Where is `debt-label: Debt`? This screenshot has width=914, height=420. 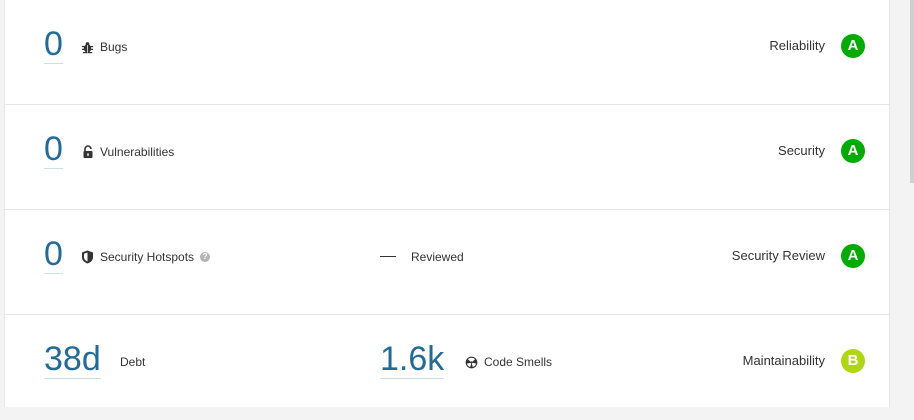 debt-label: Debt is located at coordinates (133, 362).